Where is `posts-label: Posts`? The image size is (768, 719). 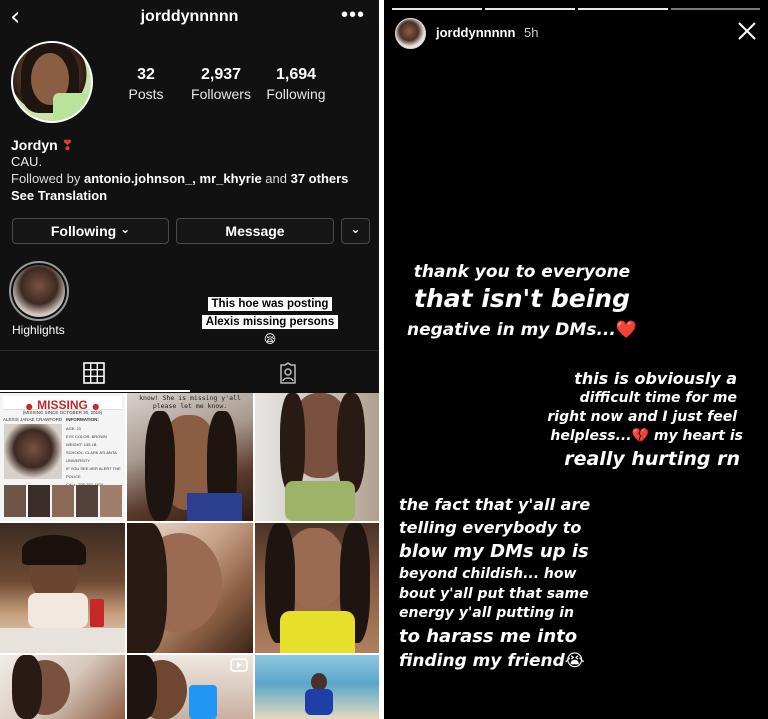 posts-label: Posts is located at coordinates (146, 94).